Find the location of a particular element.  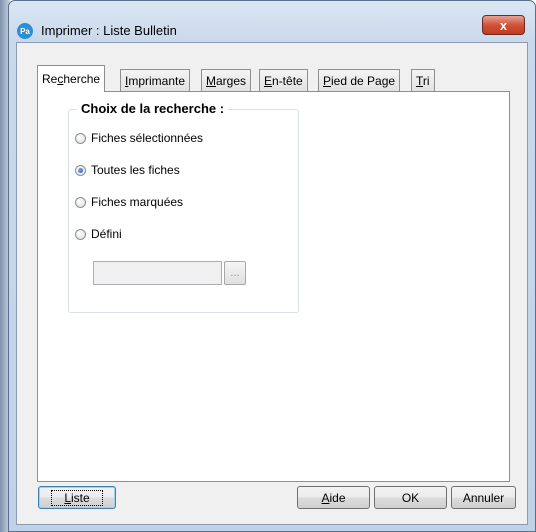

tab-marges: Marges is located at coordinates (226, 80).